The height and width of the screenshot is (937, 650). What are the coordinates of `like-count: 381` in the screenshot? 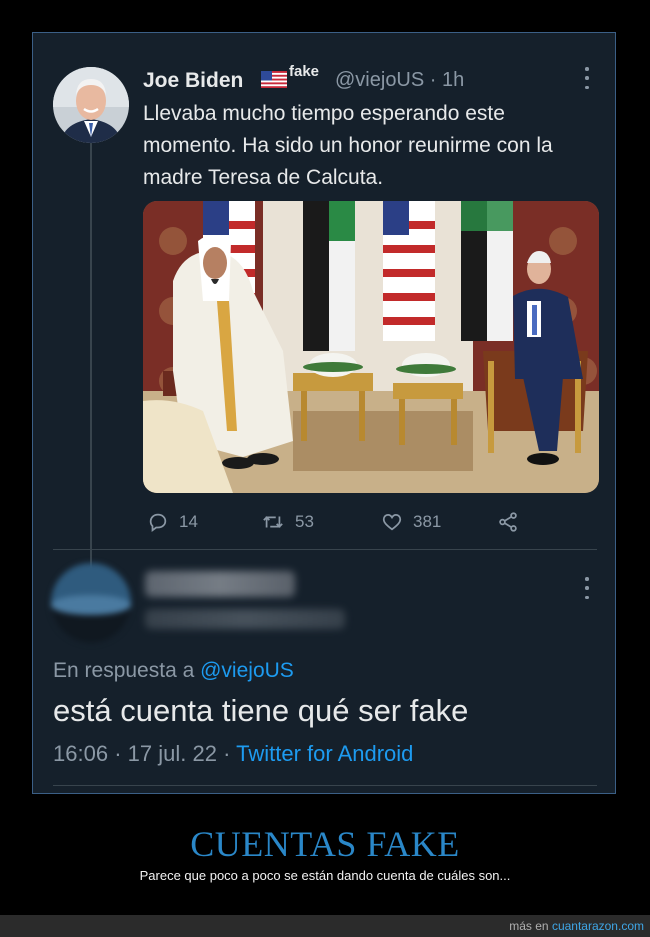 It's located at (427, 521).